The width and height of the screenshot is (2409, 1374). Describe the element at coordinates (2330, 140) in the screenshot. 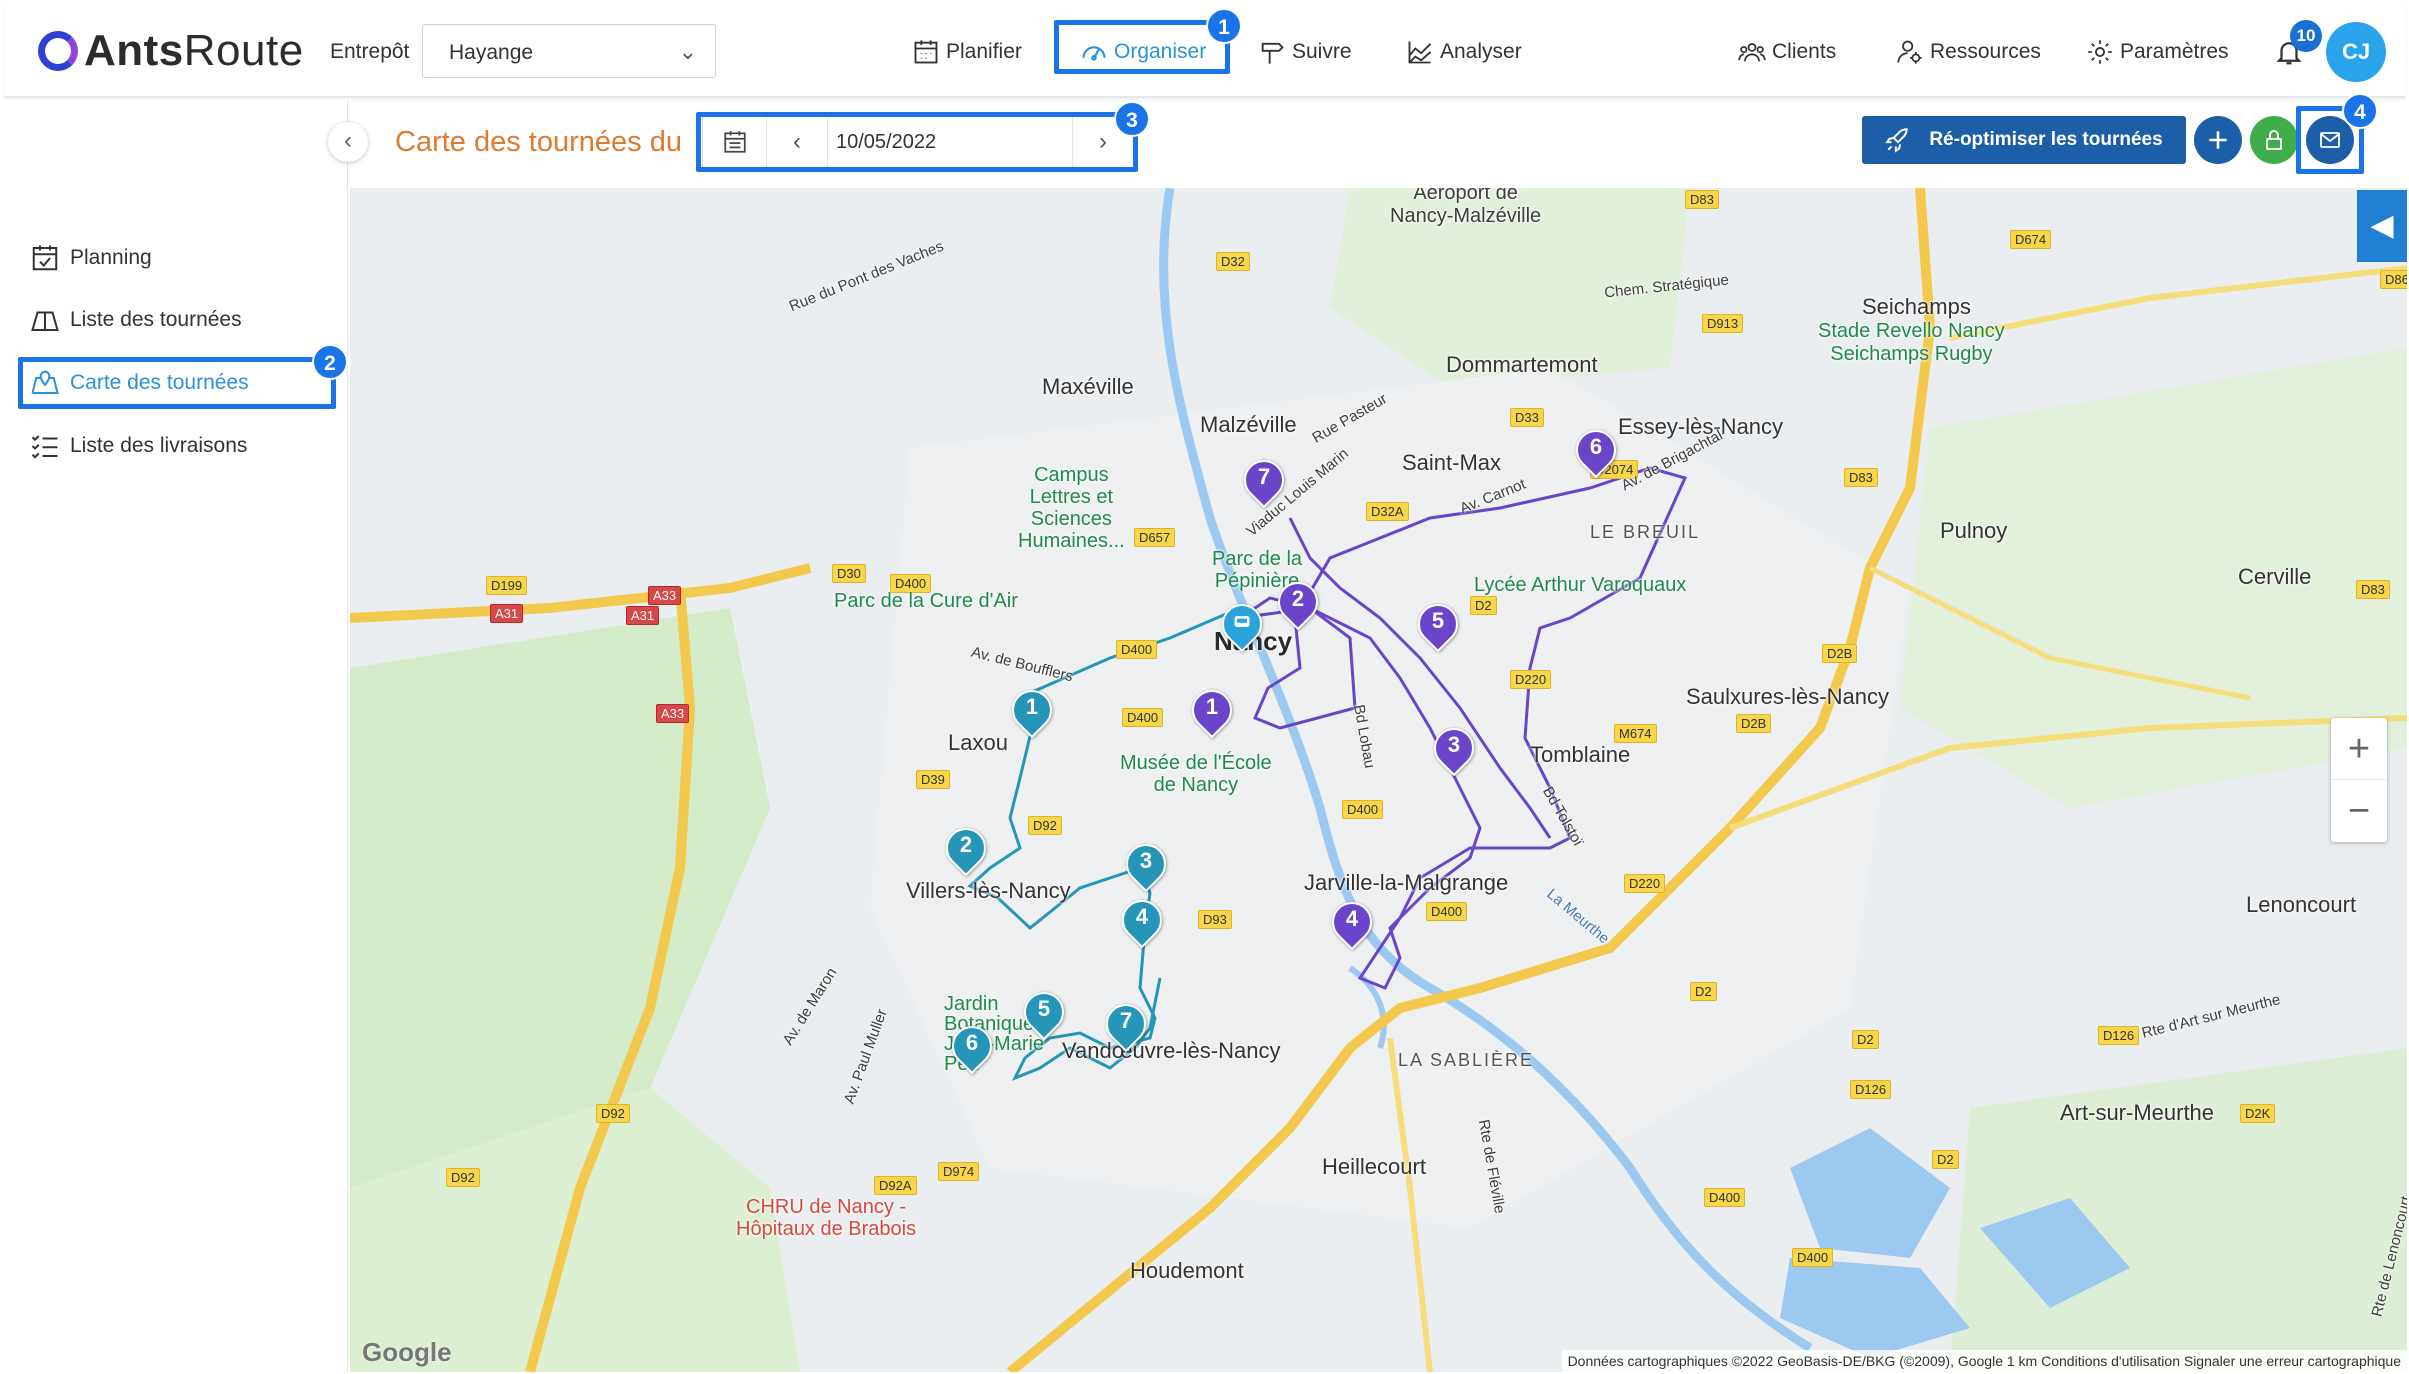

I see `envelope-icon` at that location.